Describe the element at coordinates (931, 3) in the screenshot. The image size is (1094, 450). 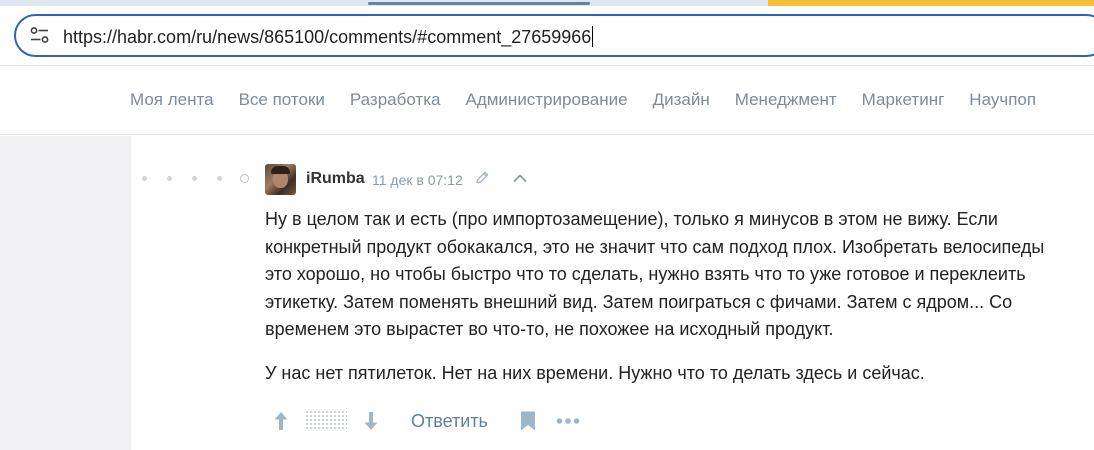
I see `highlighted-tab` at that location.